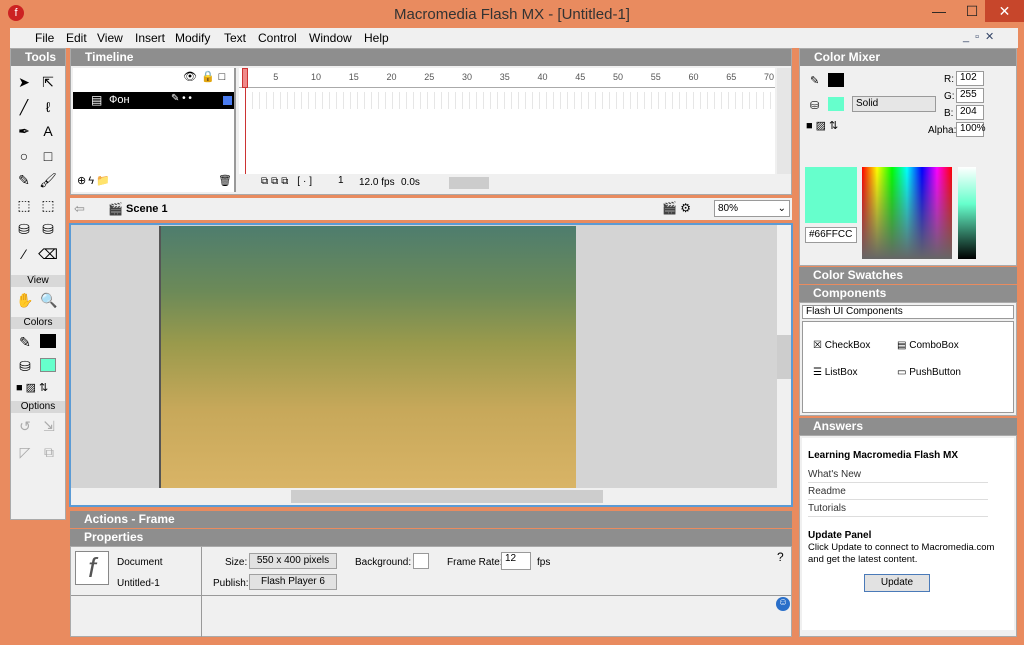 Image resolution: width=1024 pixels, height=645 pixels. I want to click on document-window-controls: _▫✕, so click(993, 38).